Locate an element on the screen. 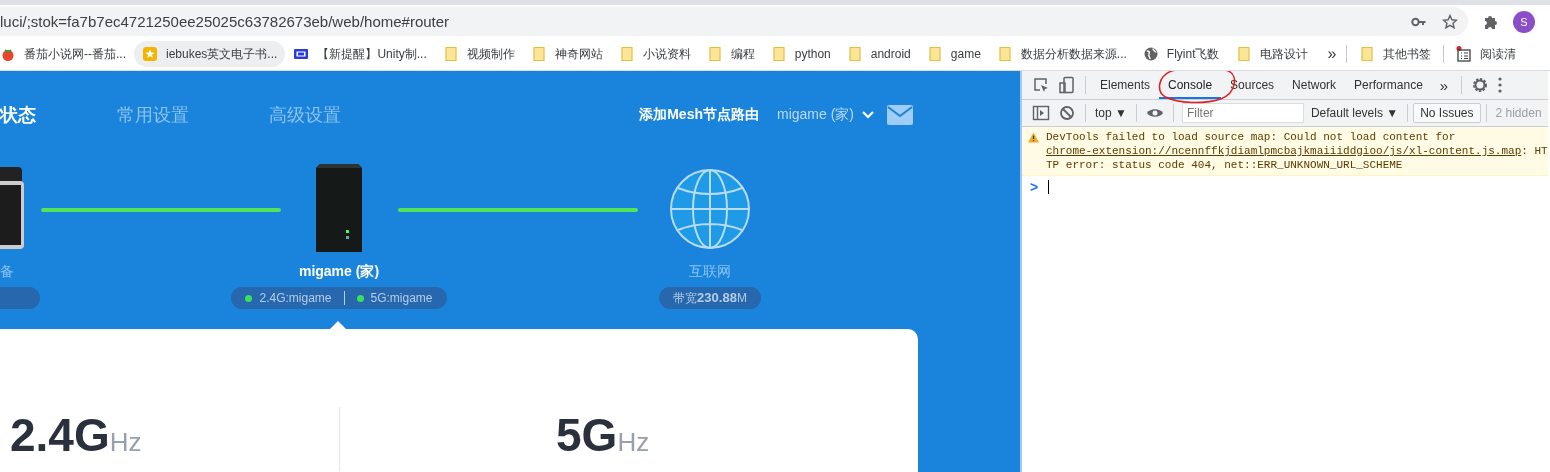 The width and height of the screenshot is (1550, 472). bookmark: 神奇网站 is located at coordinates (566, 54).